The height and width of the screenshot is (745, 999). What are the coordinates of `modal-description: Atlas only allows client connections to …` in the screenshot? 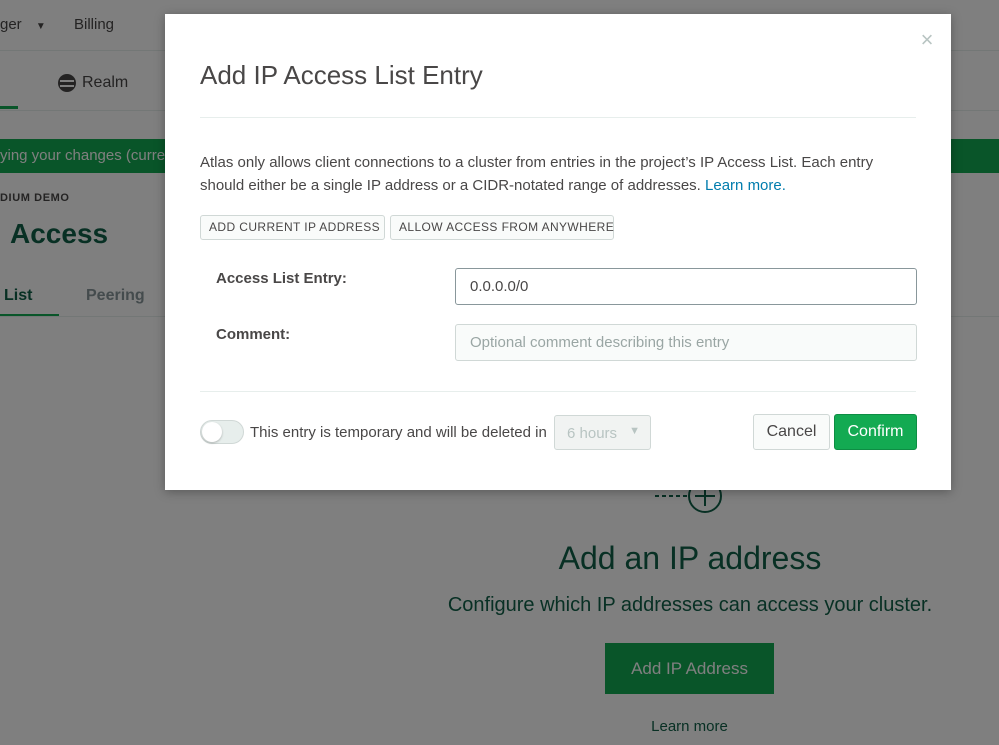 It's located at (560, 174).